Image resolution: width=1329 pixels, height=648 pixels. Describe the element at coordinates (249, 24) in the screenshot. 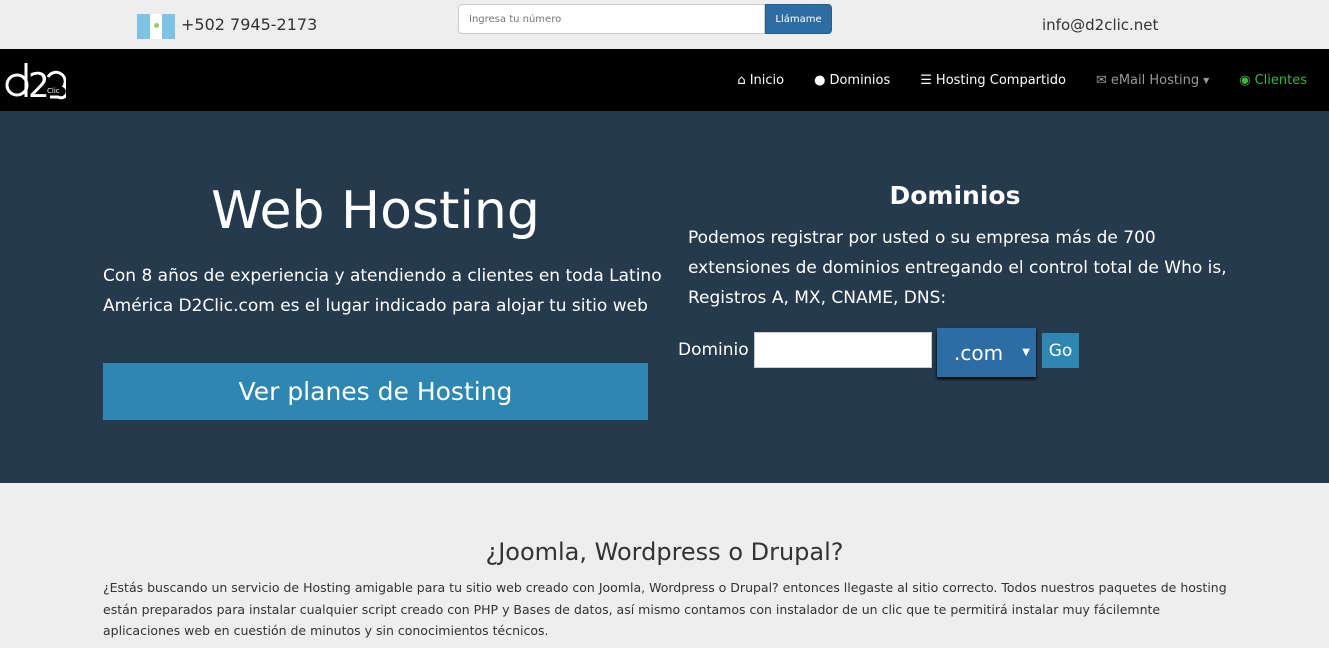

I see `phone-number: +502 7945-2173` at that location.